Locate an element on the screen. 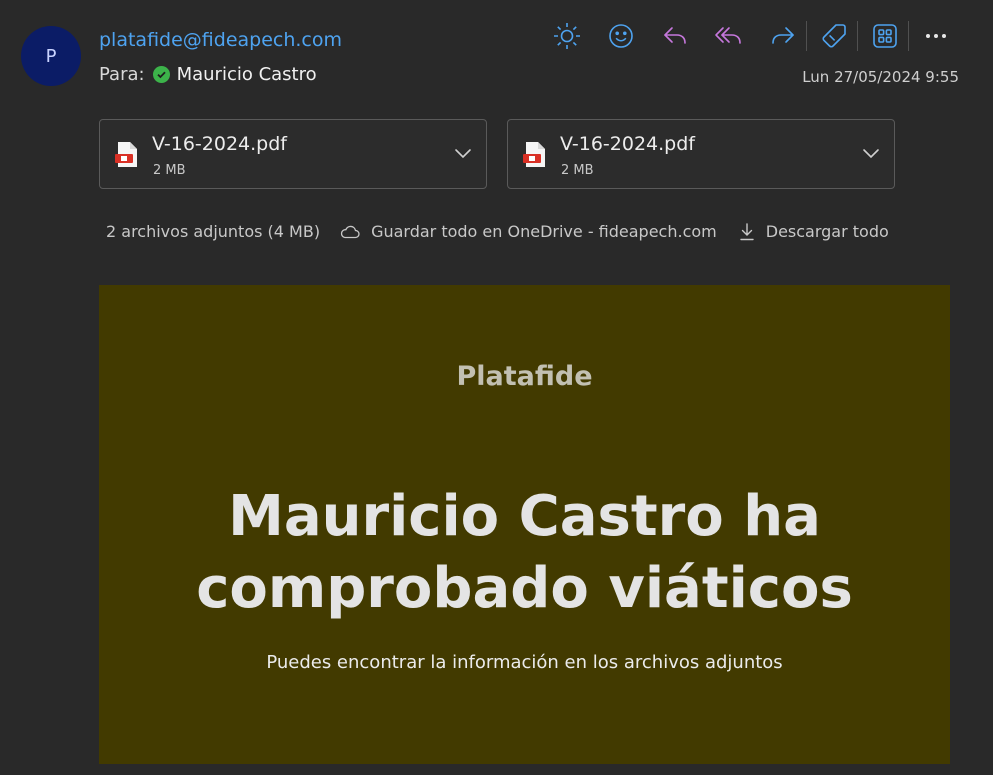 The image size is (993, 775). forward-button is located at coordinates (783, 36).